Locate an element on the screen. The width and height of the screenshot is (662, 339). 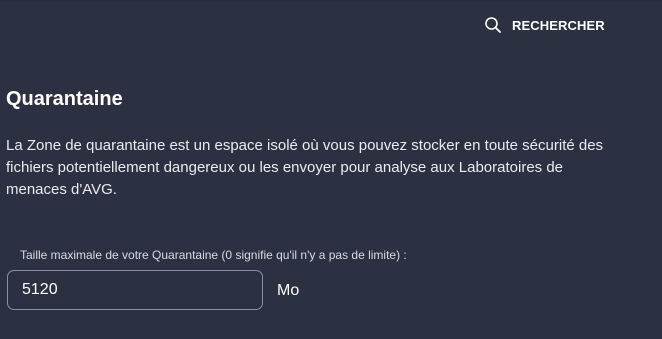
search-button: RECHERCHER is located at coordinates (544, 25).